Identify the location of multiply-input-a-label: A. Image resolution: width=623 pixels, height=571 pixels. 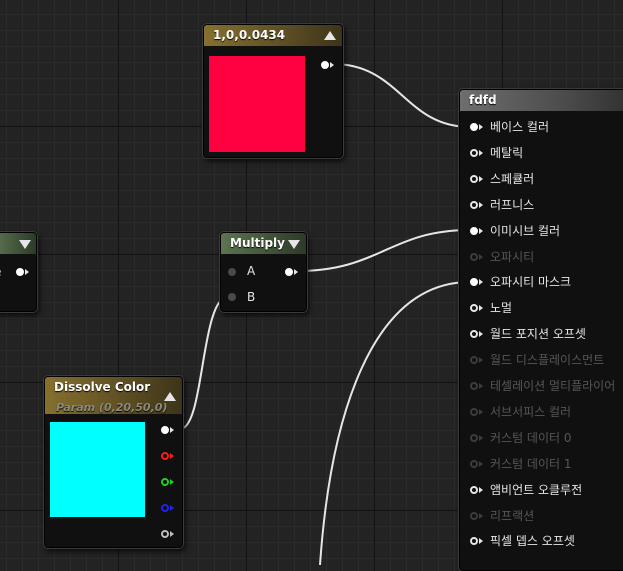
(251, 271).